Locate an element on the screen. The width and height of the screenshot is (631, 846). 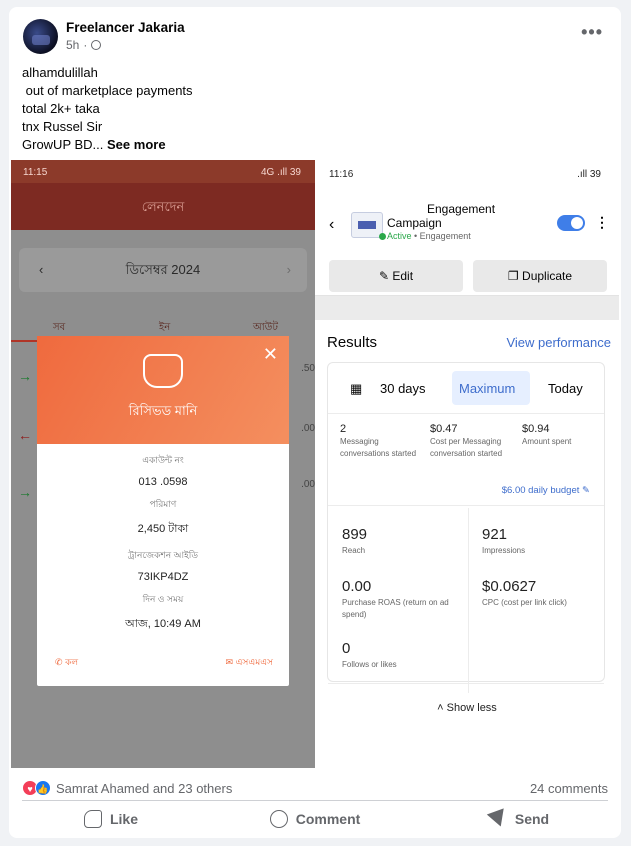
close-icon: ✕ is located at coordinates (270, 354).